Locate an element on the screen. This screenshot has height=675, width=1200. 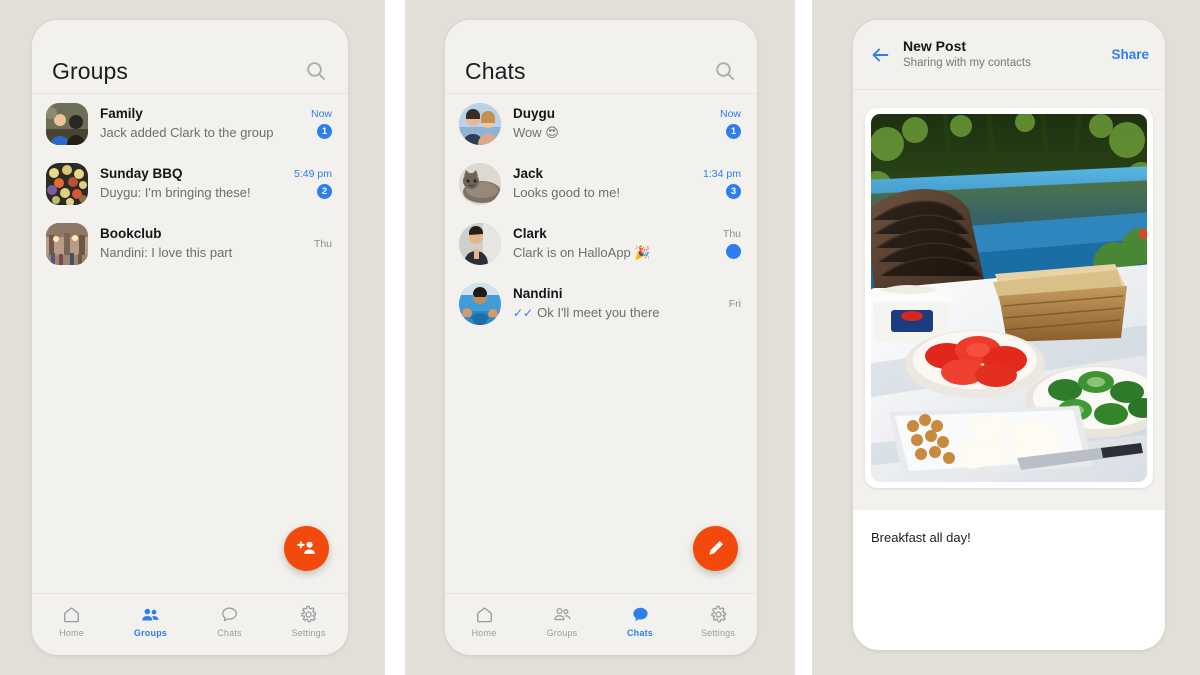
list-item-text: Jack Looks good to me! is located at coordinates (598, 183).